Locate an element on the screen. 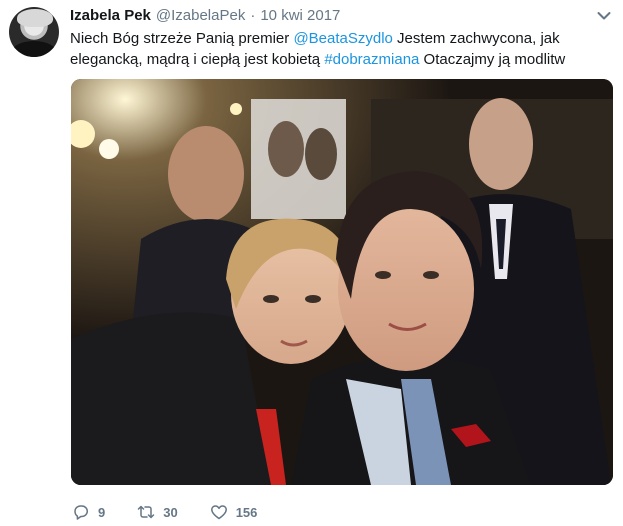  retweet-count: 30 is located at coordinates (170, 512).